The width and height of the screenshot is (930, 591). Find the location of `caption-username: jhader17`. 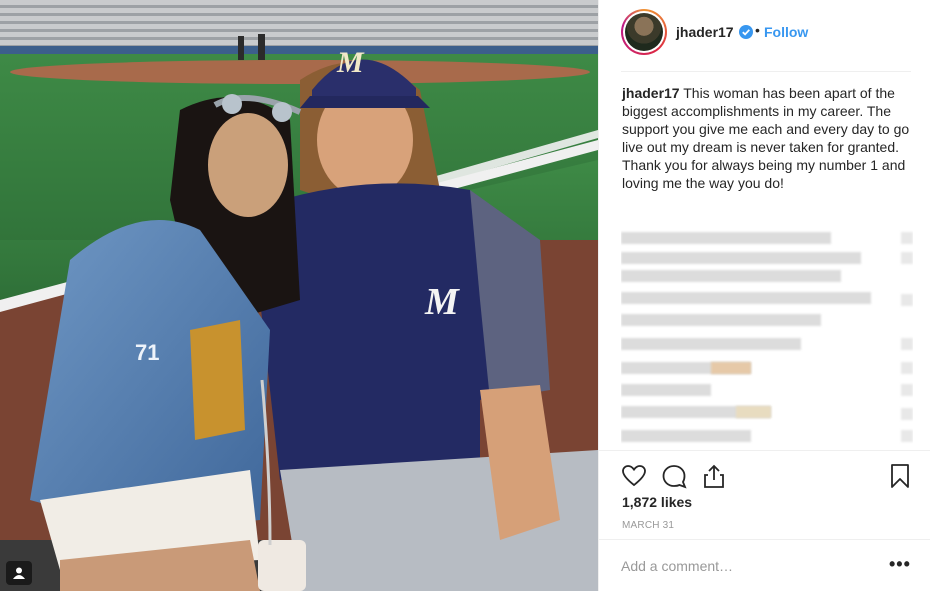

caption-username: jhader17 is located at coordinates (651, 93).